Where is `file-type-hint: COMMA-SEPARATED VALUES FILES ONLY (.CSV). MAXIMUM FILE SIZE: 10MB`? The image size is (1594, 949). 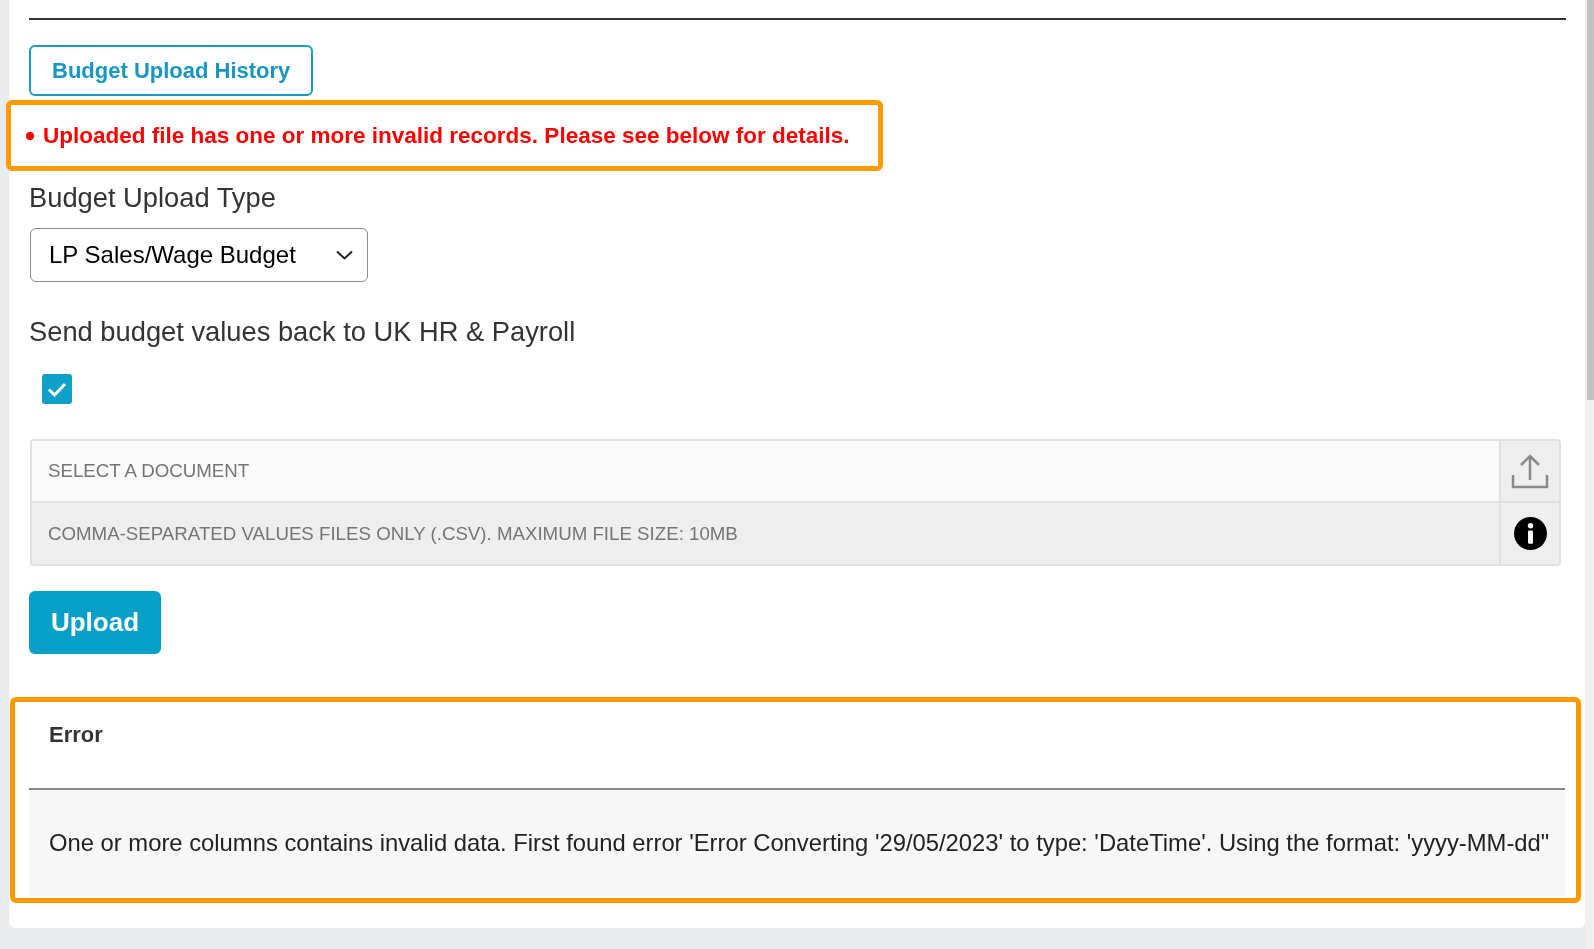
file-type-hint: COMMA-SEPARATED VALUES FILES ONLY (.CSV). MAXIMUM FILE SIZE: 10MB is located at coordinates (765, 533).